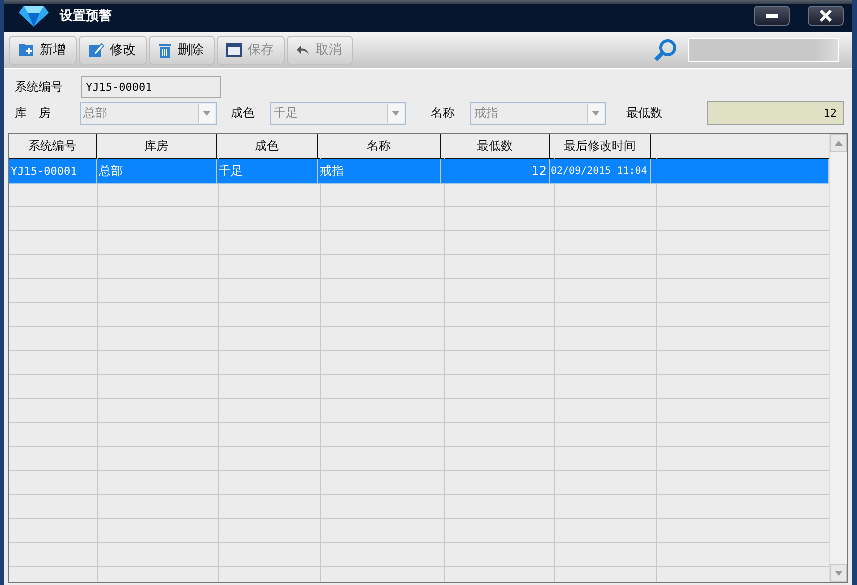  What do you see at coordinates (379, 146) in the screenshot?
I see `column-header: 名称` at bounding box center [379, 146].